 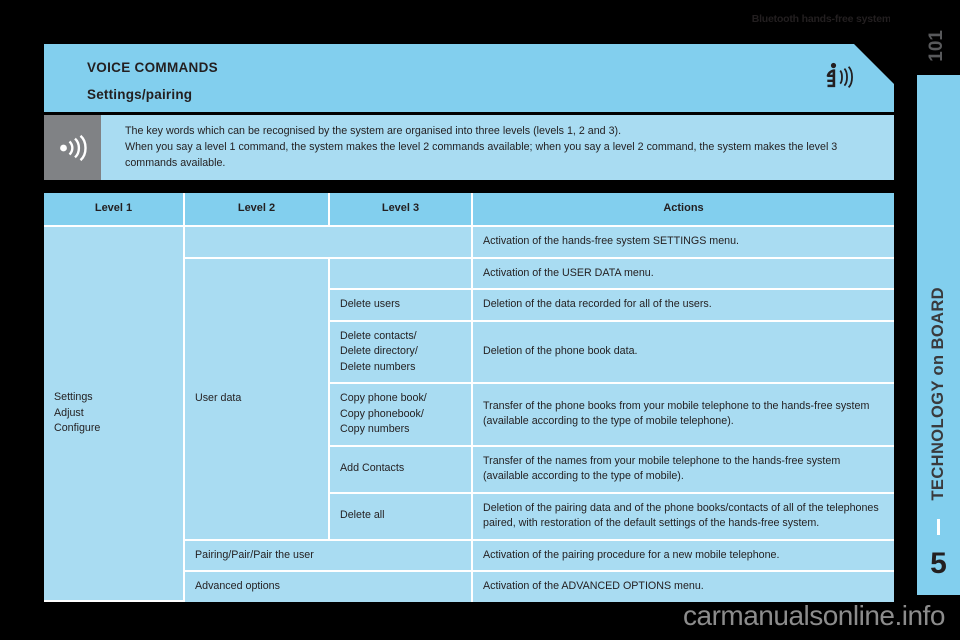 I want to click on cell-level-3-delete-users: Delete users, so click(x=401, y=306).